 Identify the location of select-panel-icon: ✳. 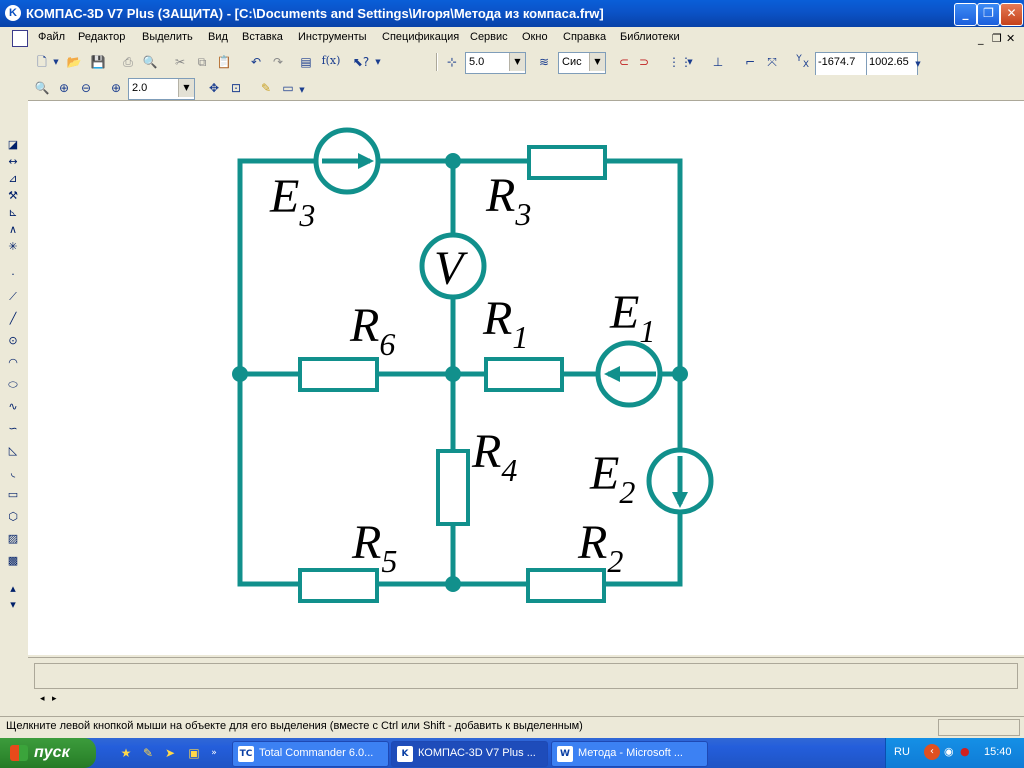
(13, 247).